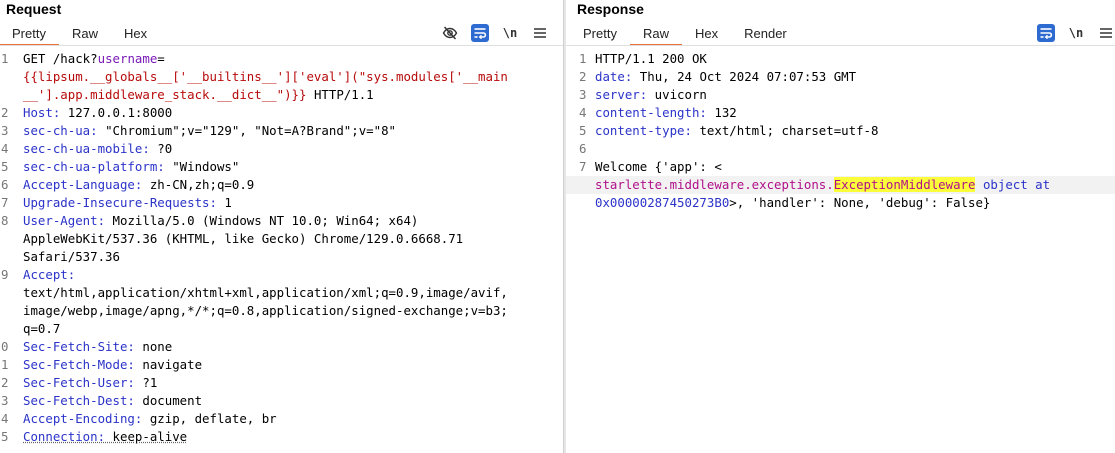 The image size is (1115, 453). I want to click on code-token: Upgrade-Insecure-Requests:, so click(120, 202).